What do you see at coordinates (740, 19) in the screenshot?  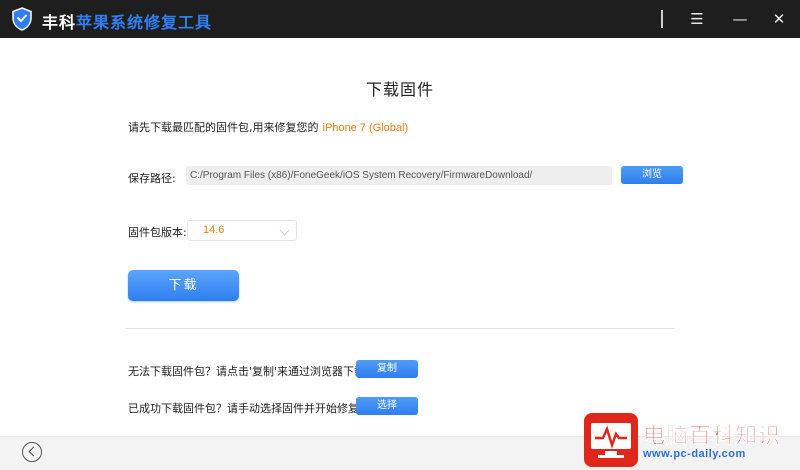 I see `minimize-icon: —` at bounding box center [740, 19].